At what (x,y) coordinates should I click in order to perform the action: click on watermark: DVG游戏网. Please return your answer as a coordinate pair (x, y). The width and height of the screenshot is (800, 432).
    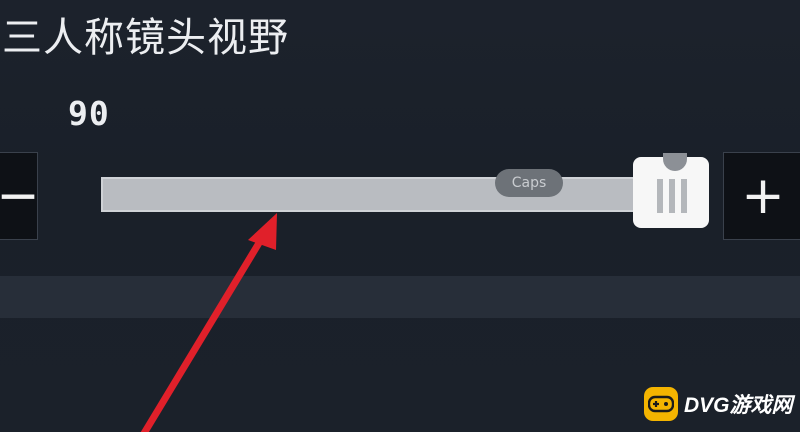
    Looking at the image, I should click on (718, 404).